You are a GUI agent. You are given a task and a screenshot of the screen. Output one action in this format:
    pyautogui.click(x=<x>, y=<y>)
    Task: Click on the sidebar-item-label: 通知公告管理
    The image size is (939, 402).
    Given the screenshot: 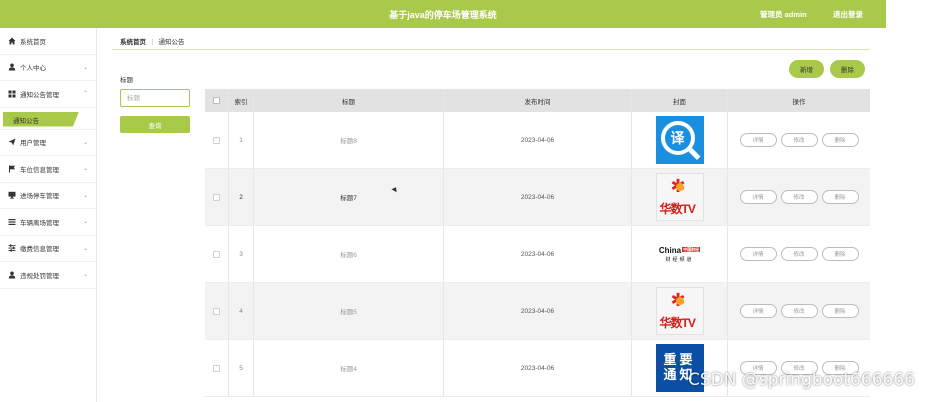 What is the action you would take?
    pyautogui.click(x=39, y=95)
    